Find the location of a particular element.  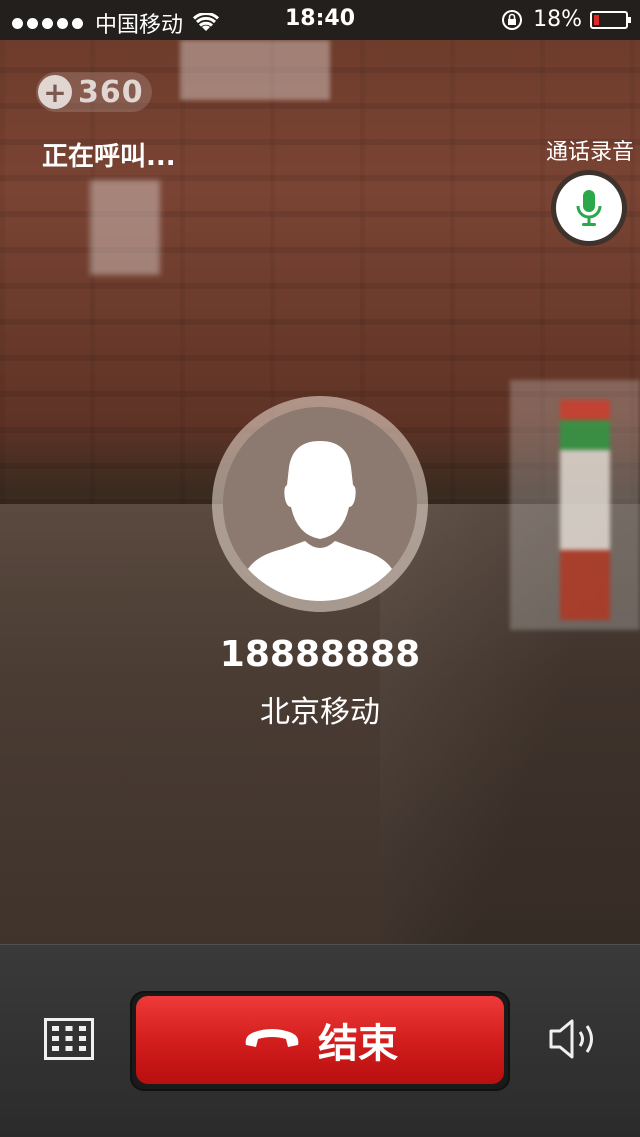

end-call-label: 结束 is located at coordinates (358, 1044).